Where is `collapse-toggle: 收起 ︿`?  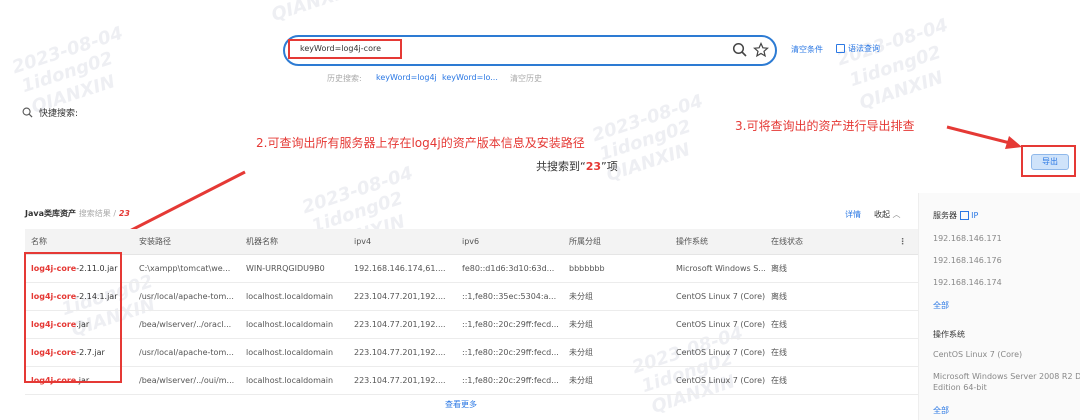
collapse-toggle: 收起 ︿ is located at coordinates (887, 214).